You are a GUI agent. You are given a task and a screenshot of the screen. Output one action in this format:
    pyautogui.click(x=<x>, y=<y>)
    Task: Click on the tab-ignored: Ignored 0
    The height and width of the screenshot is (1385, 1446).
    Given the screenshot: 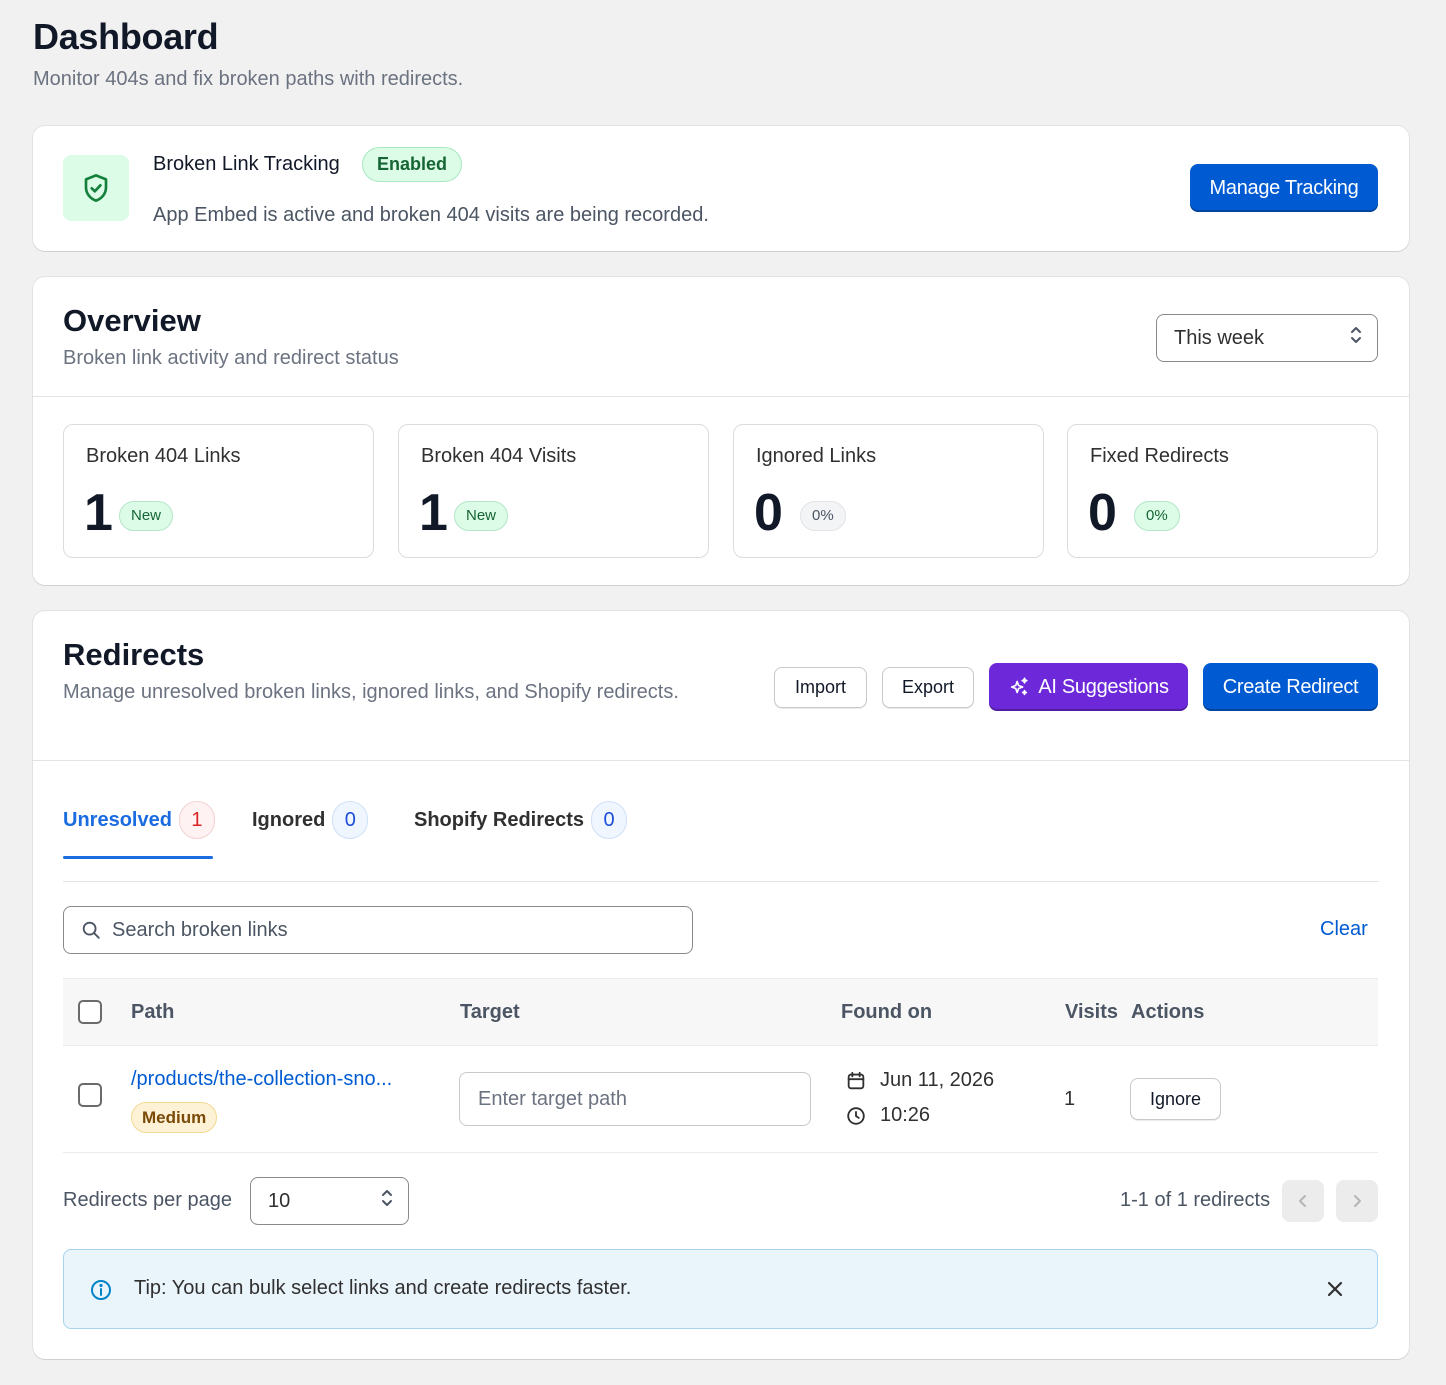 What is the action you would take?
    pyautogui.click(x=310, y=820)
    